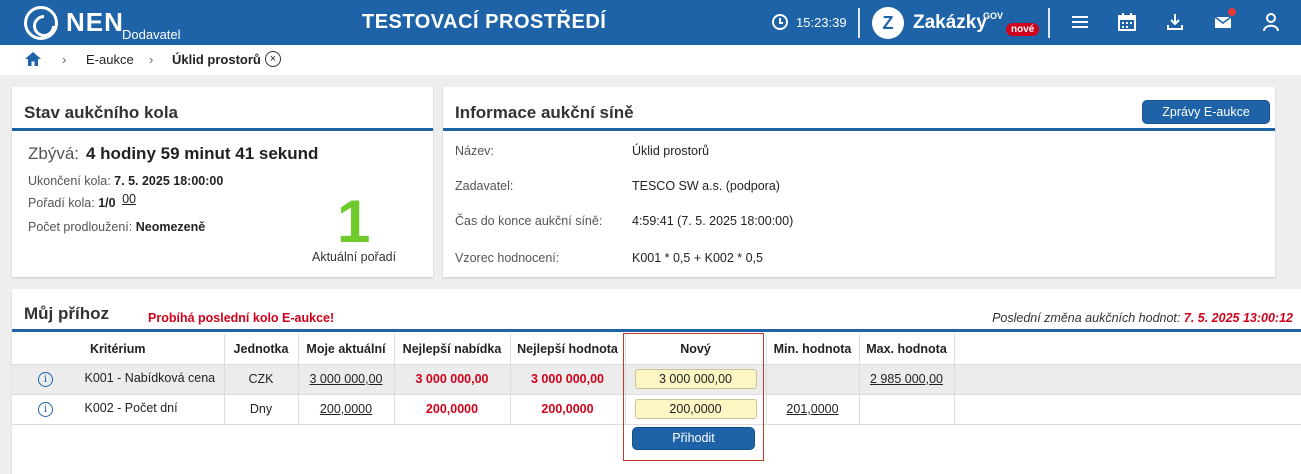  What do you see at coordinates (1086, 318) in the screenshot?
I see `last-change-label: Poslední změna aukčních hodnot:` at bounding box center [1086, 318].